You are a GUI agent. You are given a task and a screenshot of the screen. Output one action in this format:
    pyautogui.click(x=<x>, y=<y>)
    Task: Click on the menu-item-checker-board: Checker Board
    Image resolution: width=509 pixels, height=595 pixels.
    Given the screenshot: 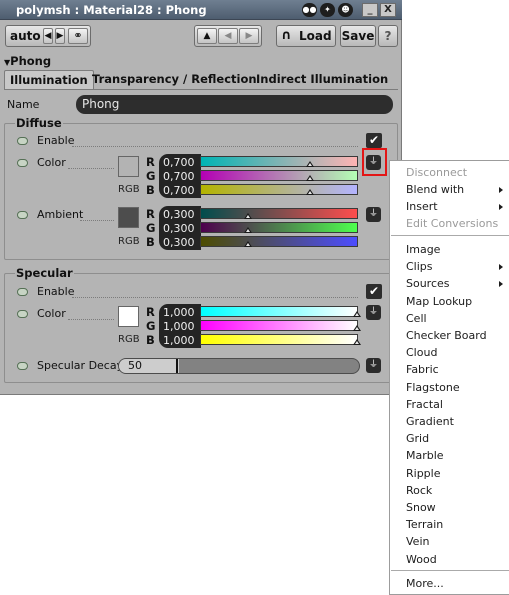 What is the action you would take?
    pyautogui.click(x=446, y=335)
    